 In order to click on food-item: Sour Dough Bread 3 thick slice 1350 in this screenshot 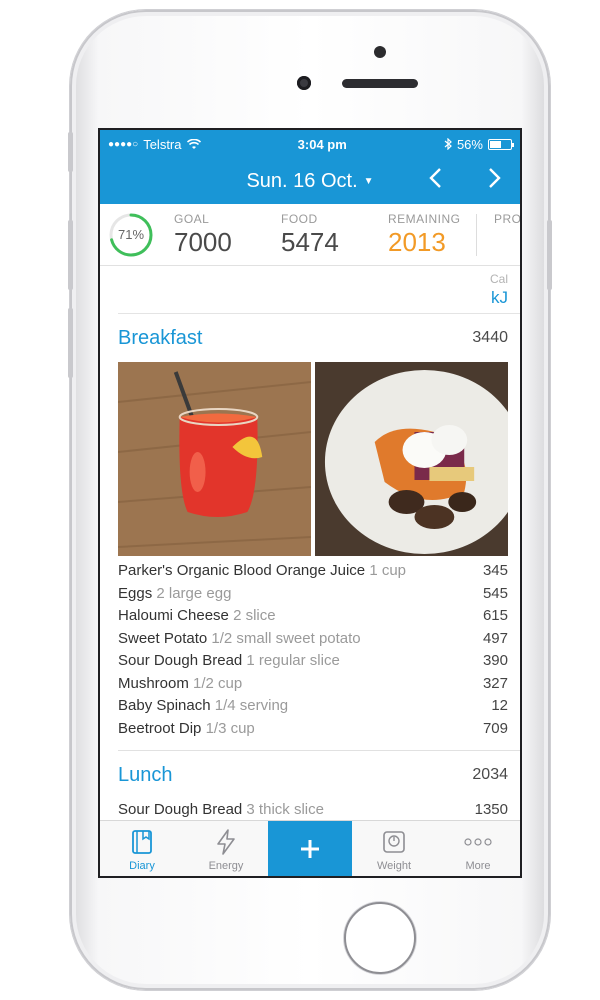, I will do `click(313, 810)`.